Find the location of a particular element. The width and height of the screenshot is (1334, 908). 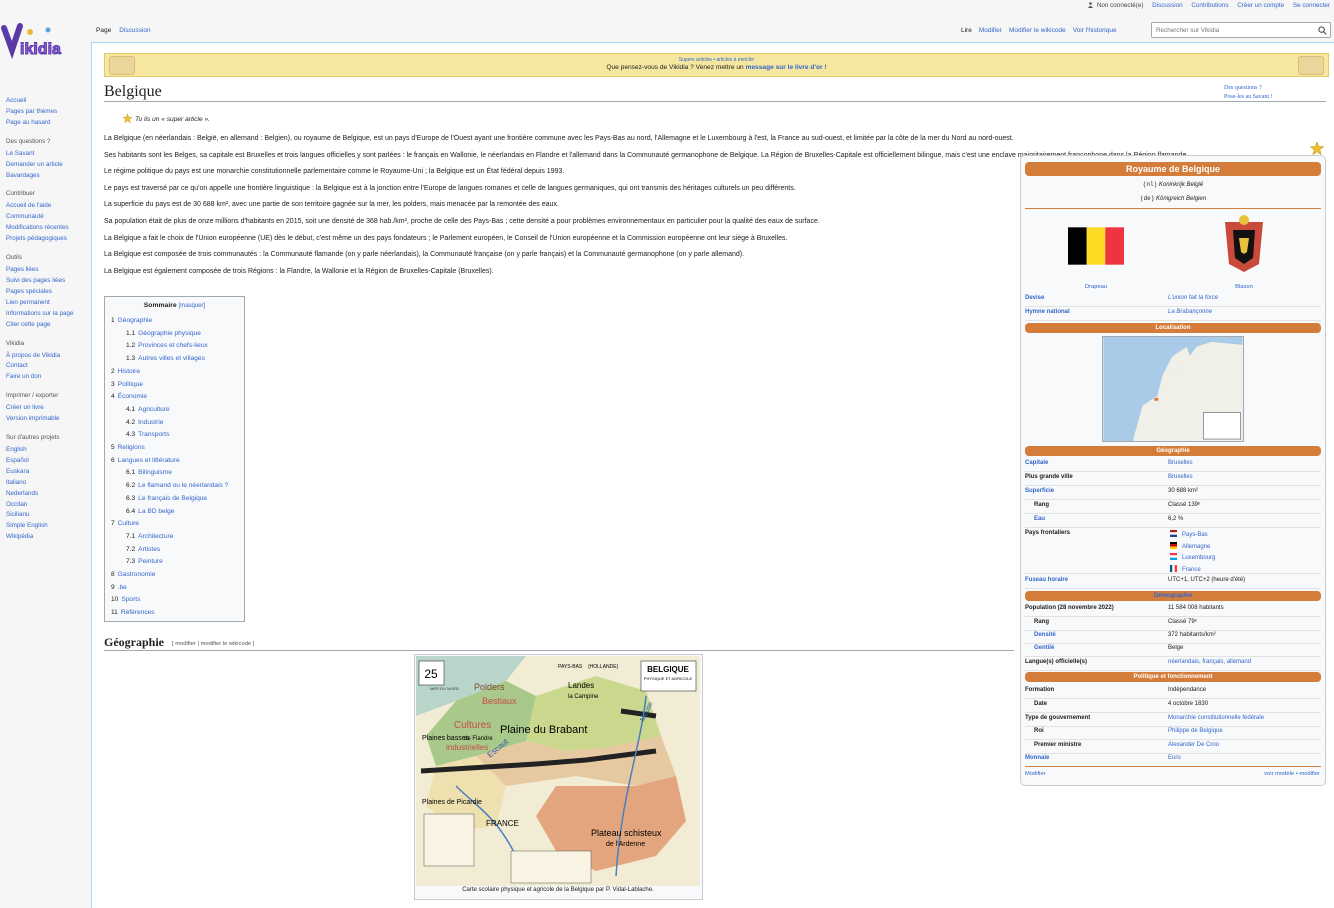

toc-item: 6.2 Le flamand ou le néerlandais ? is located at coordinates (174, 486).